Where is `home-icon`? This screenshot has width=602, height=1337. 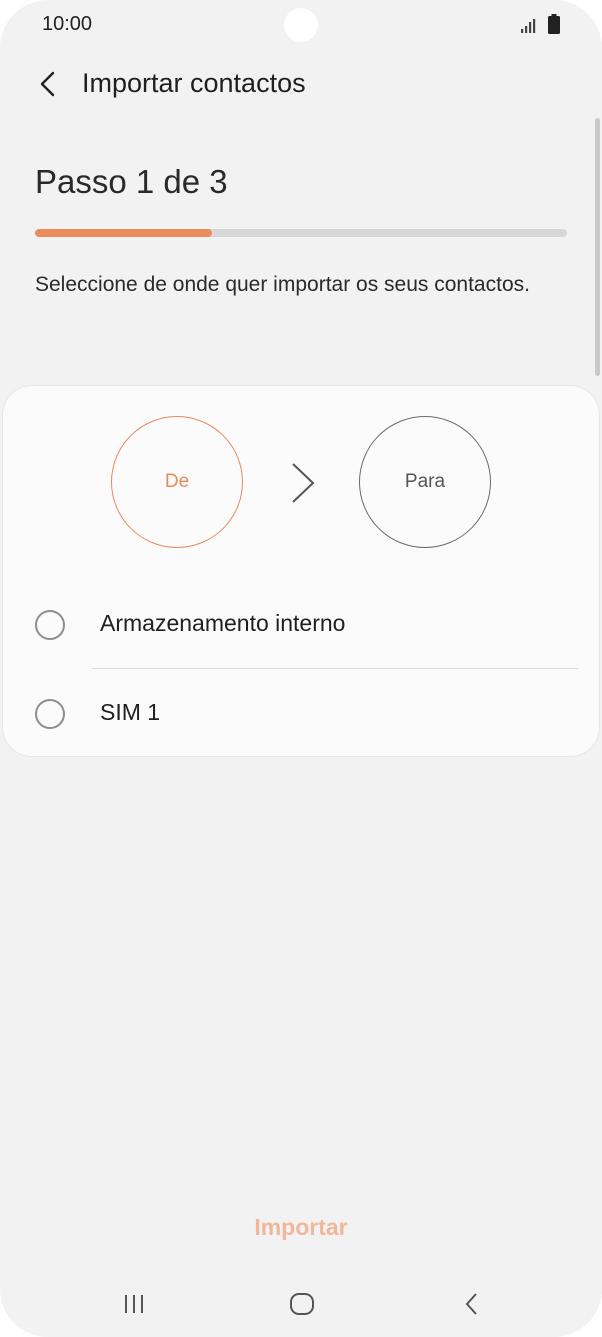 home-icon is located at coordinates (302, 1304).